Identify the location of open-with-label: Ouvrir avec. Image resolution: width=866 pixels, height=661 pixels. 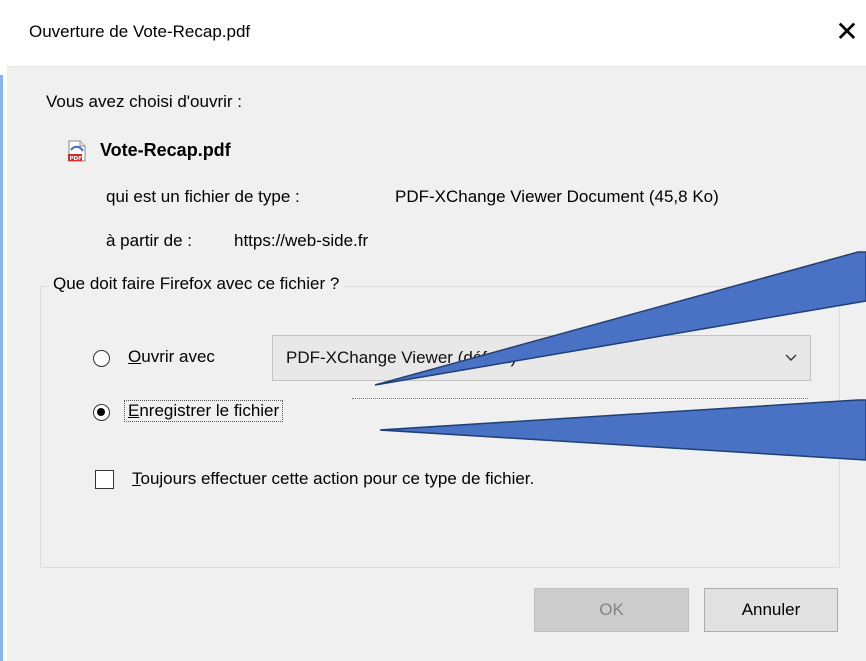
(171, 357).